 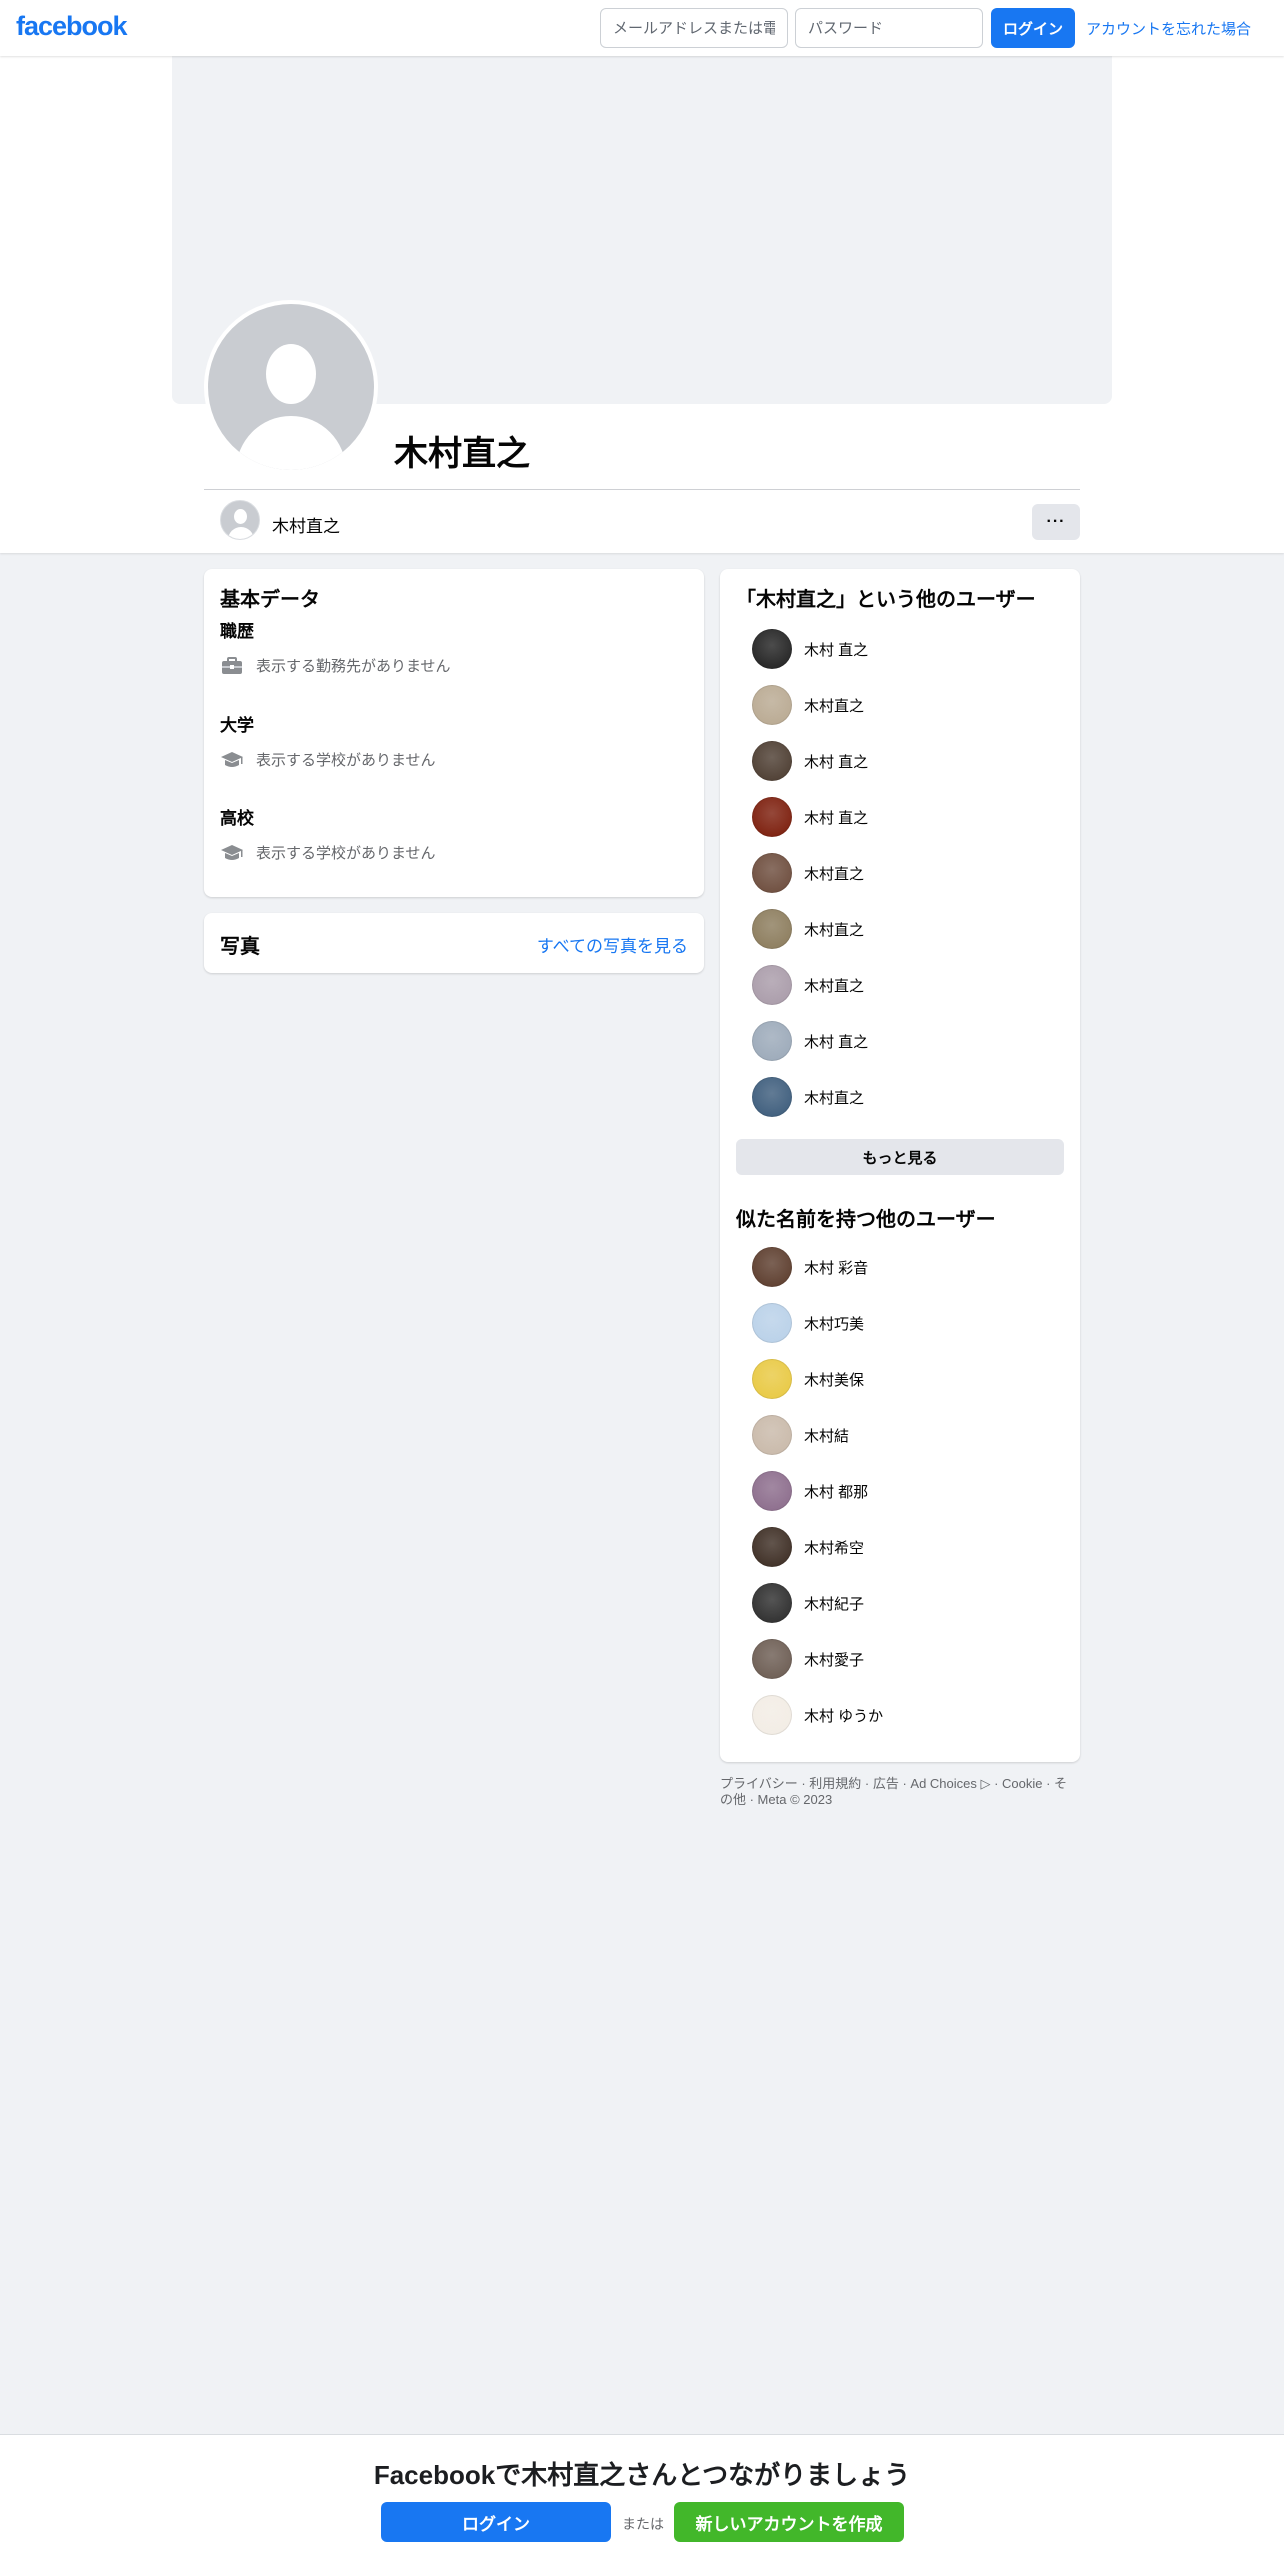 What do you see at coordinates (1033, 28) in the screenshot?
I see `login-button: ログイン` at bounding box center [1033, 28].